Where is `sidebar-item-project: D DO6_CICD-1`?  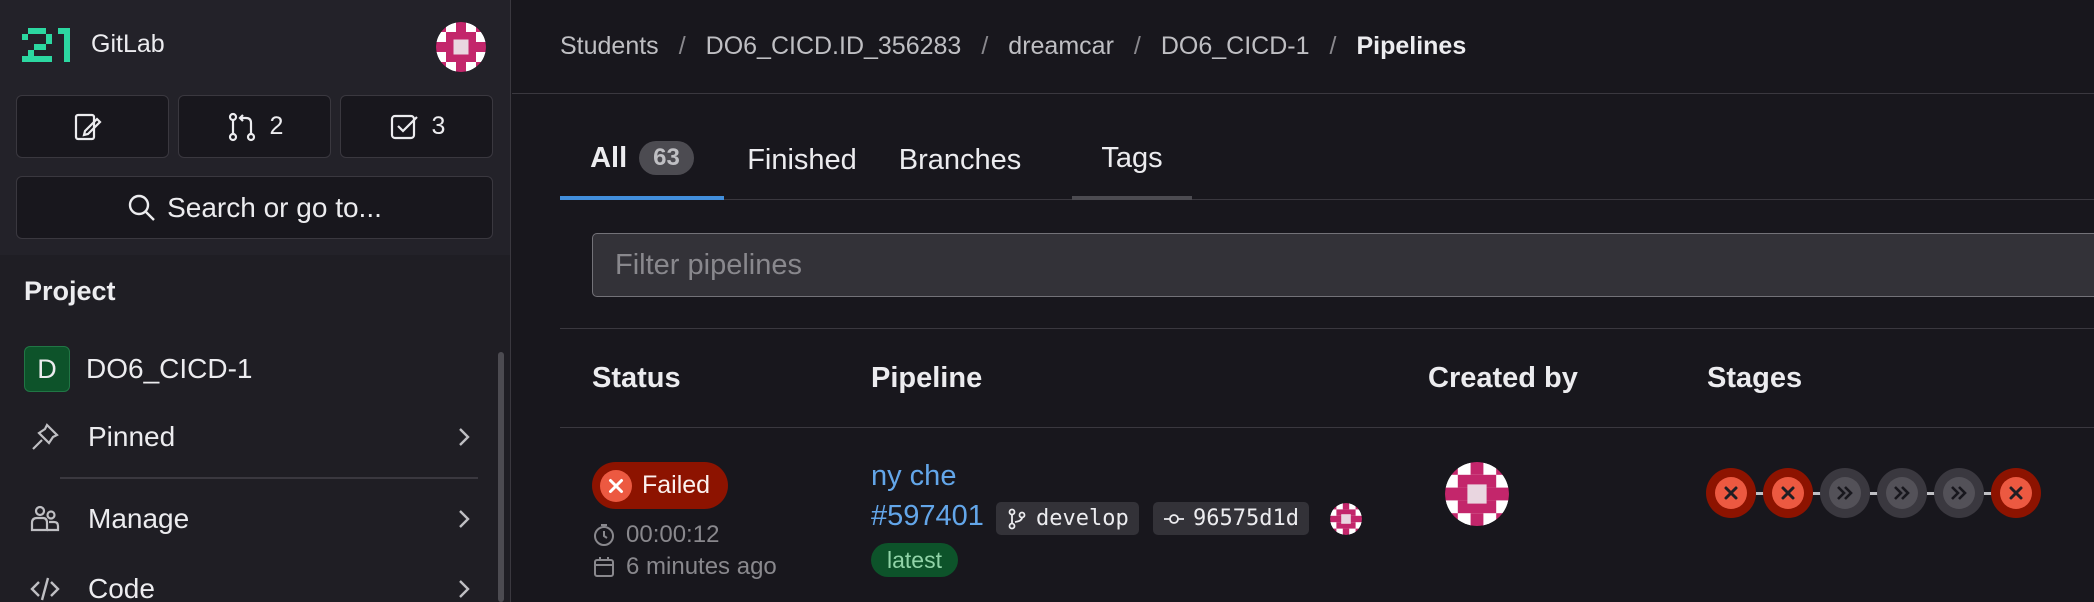
sidebar-item-project: D DO6_CICD-1 is located at coordinates (251, 369).